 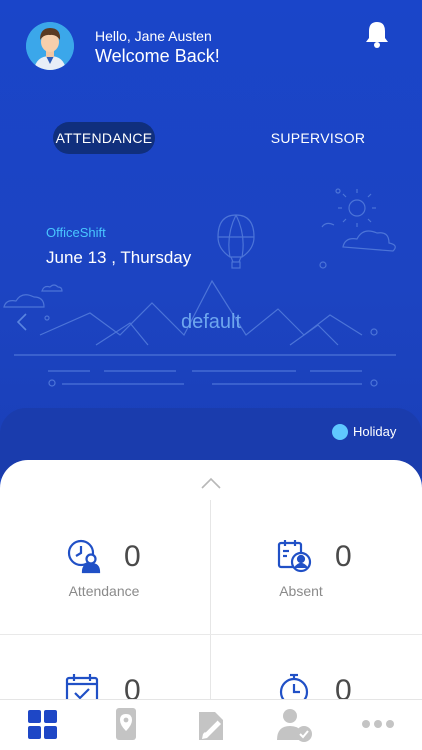 What do you see at coordinates (375, 431) in the screenshot?
I see `holiday-legend-label: Holiday` at bounding box center [375, 431].